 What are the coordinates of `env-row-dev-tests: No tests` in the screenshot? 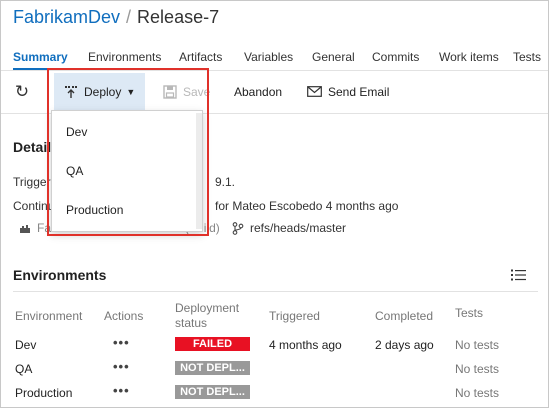 It's located at (477, 345).